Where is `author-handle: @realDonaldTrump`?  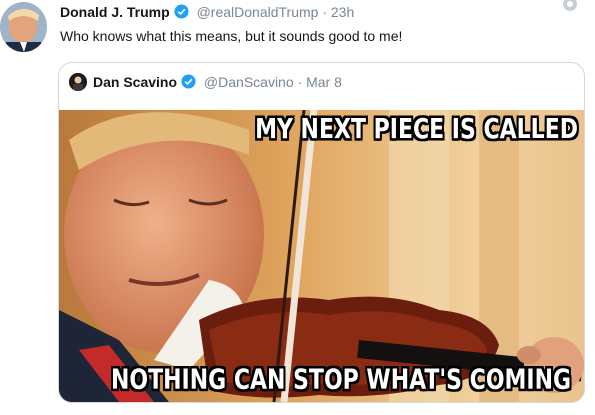 author-handle: @realDonaldTrump is located at coordinates (258, 12).